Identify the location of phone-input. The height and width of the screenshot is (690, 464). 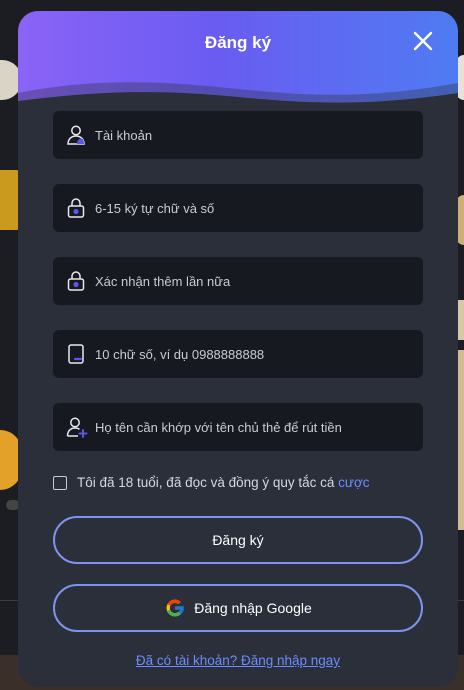
(259, 354).